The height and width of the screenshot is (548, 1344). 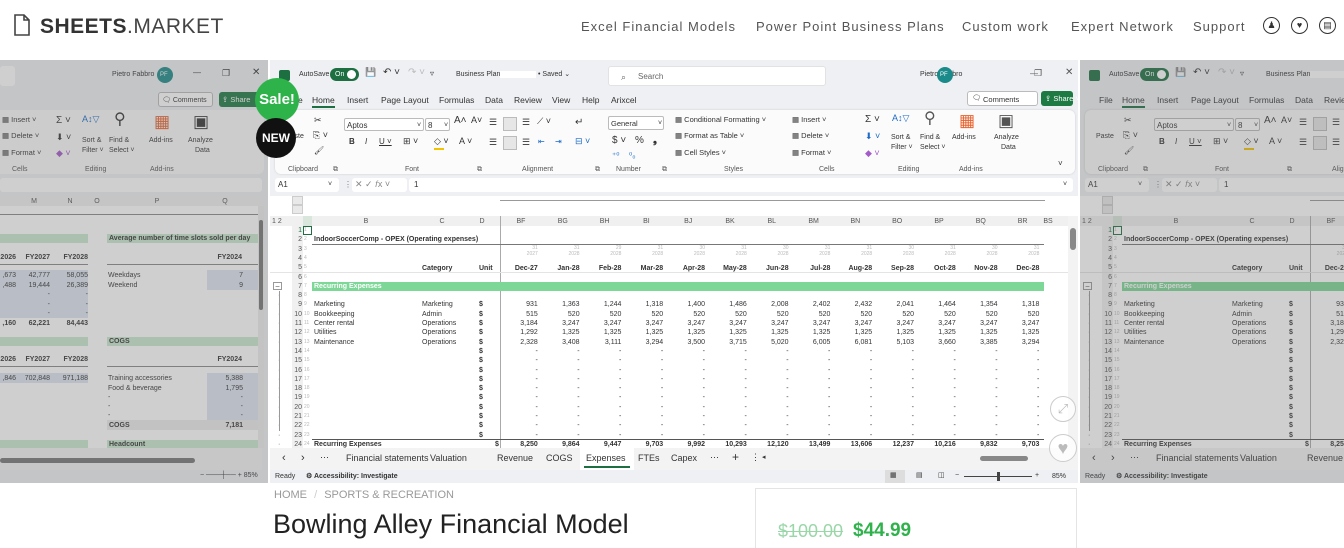 I want to click on row-header-12: 12, so click(x=1107, y=332).